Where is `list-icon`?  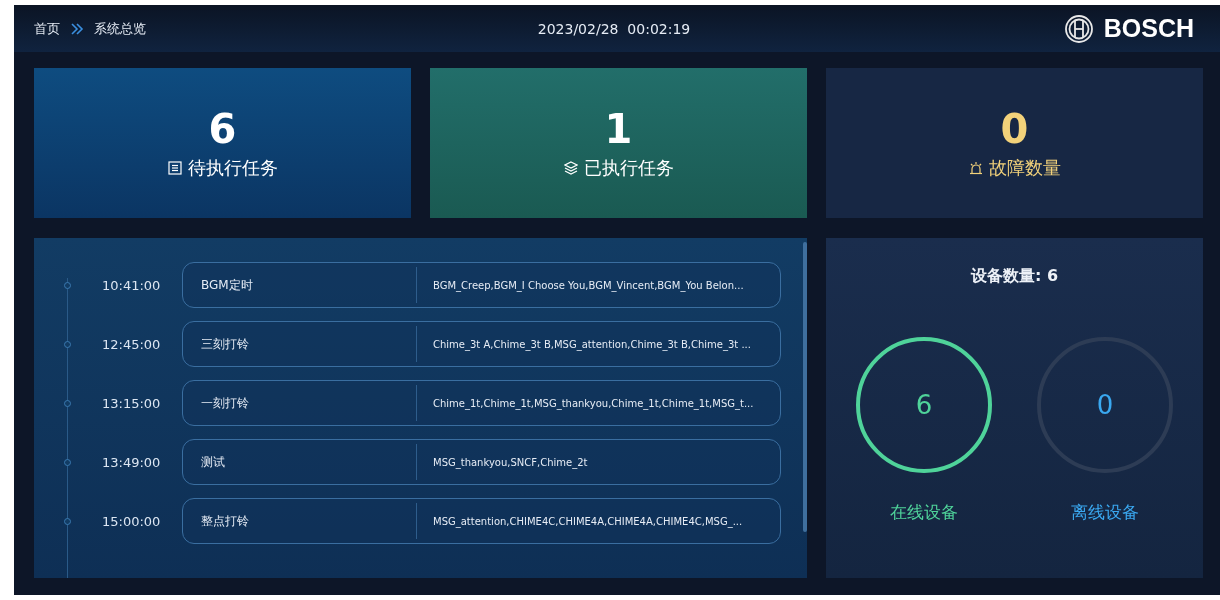
list-icon is located at coordinates (174, 168).